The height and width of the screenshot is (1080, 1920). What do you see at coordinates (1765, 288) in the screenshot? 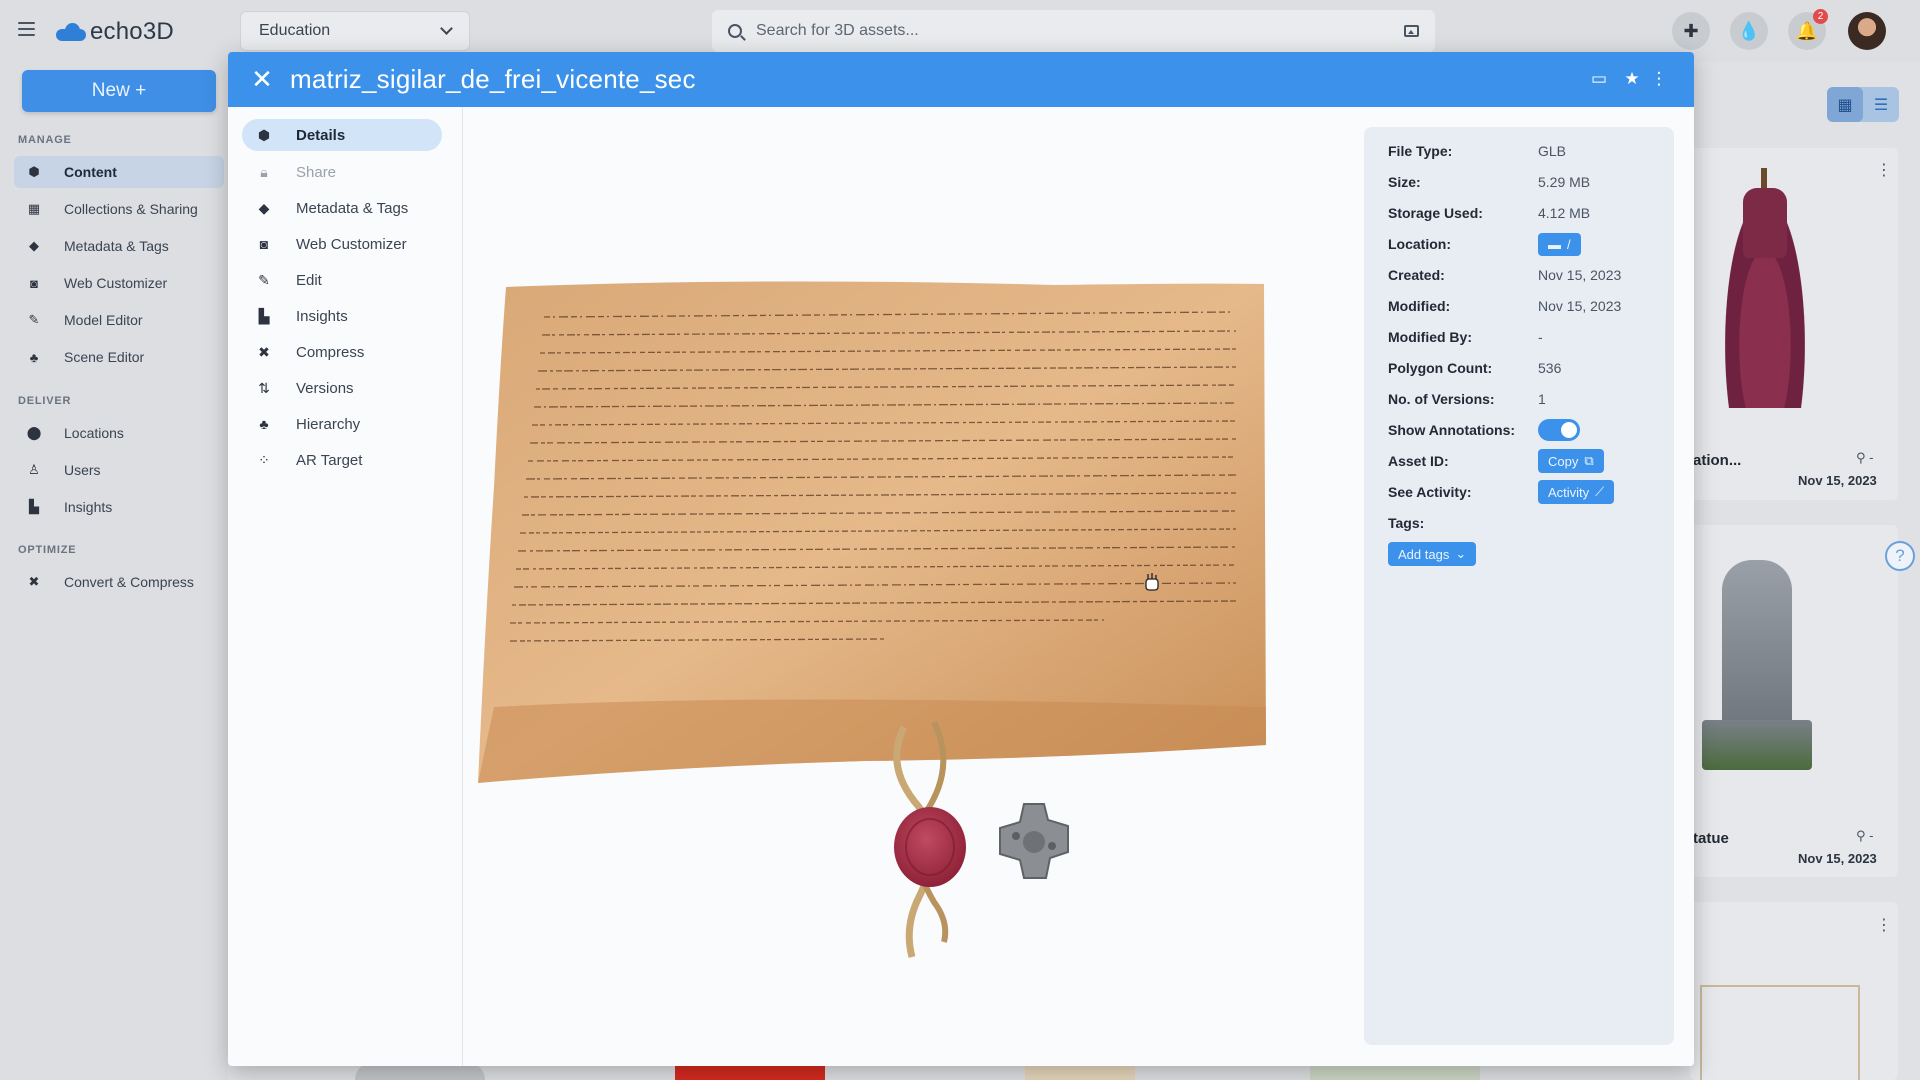
I see `dress-model-thumbnail` at bounding box center [1765, 288].